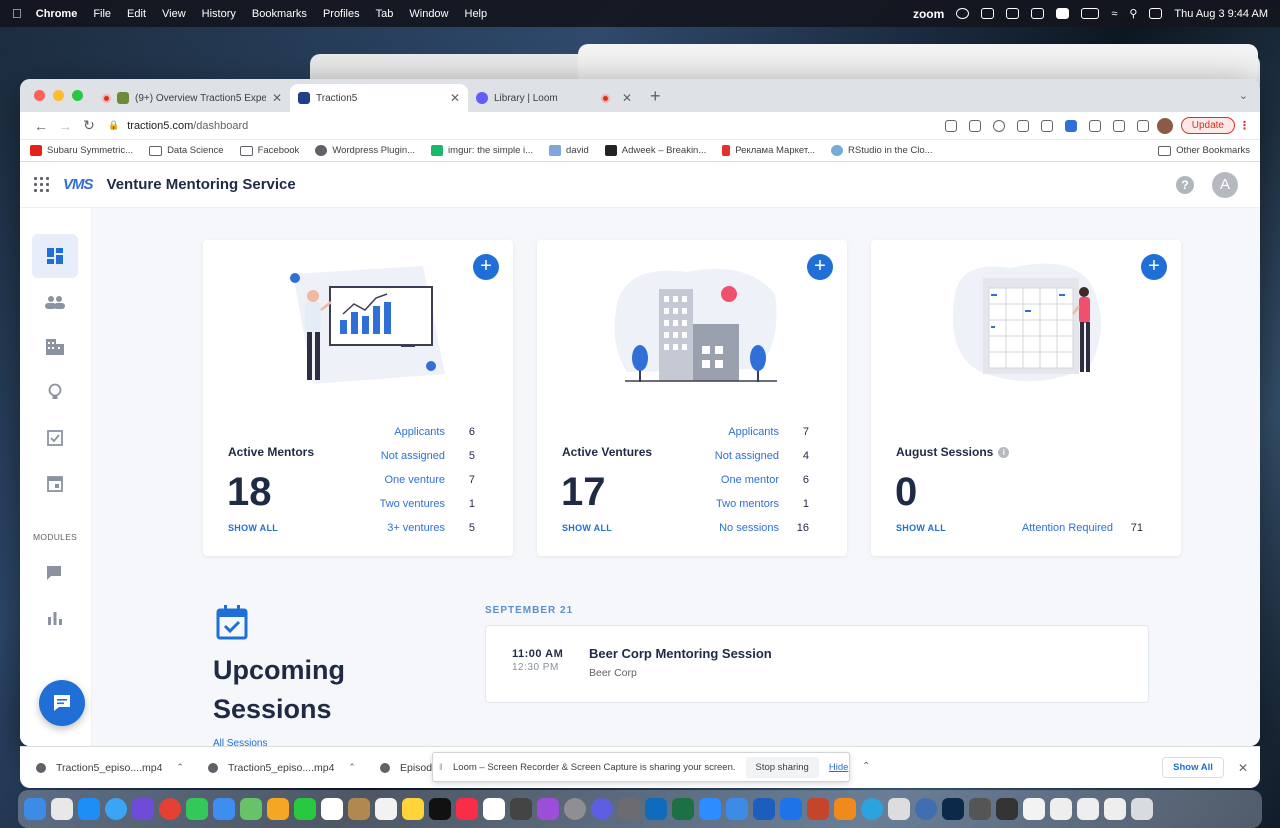 This screenshot has width=1280, height=828. What do you see at coordinates (747, 504) in the screenshot?
I see `stat-link: Two mentors` at bounding box center [747, 504].